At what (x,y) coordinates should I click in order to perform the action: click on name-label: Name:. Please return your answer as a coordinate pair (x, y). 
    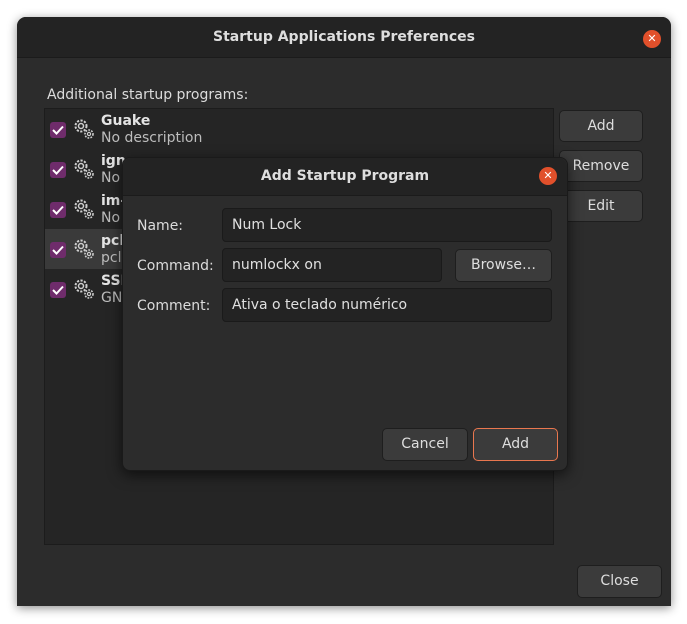
    Looking at the image, I should click on (160, 226).